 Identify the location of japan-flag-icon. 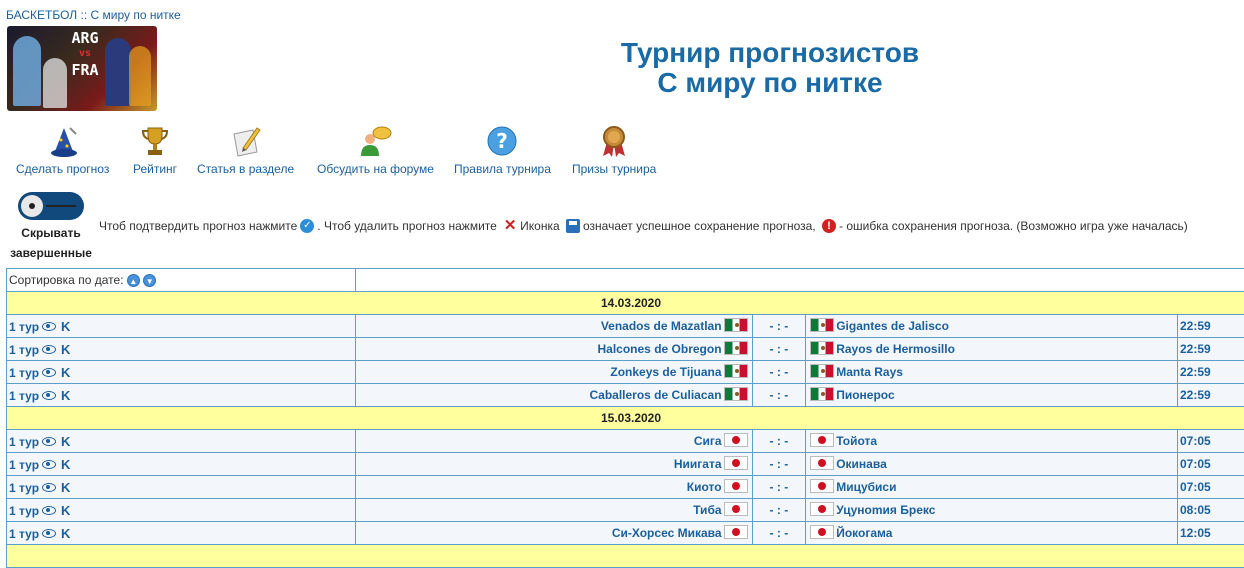
(822, 486).